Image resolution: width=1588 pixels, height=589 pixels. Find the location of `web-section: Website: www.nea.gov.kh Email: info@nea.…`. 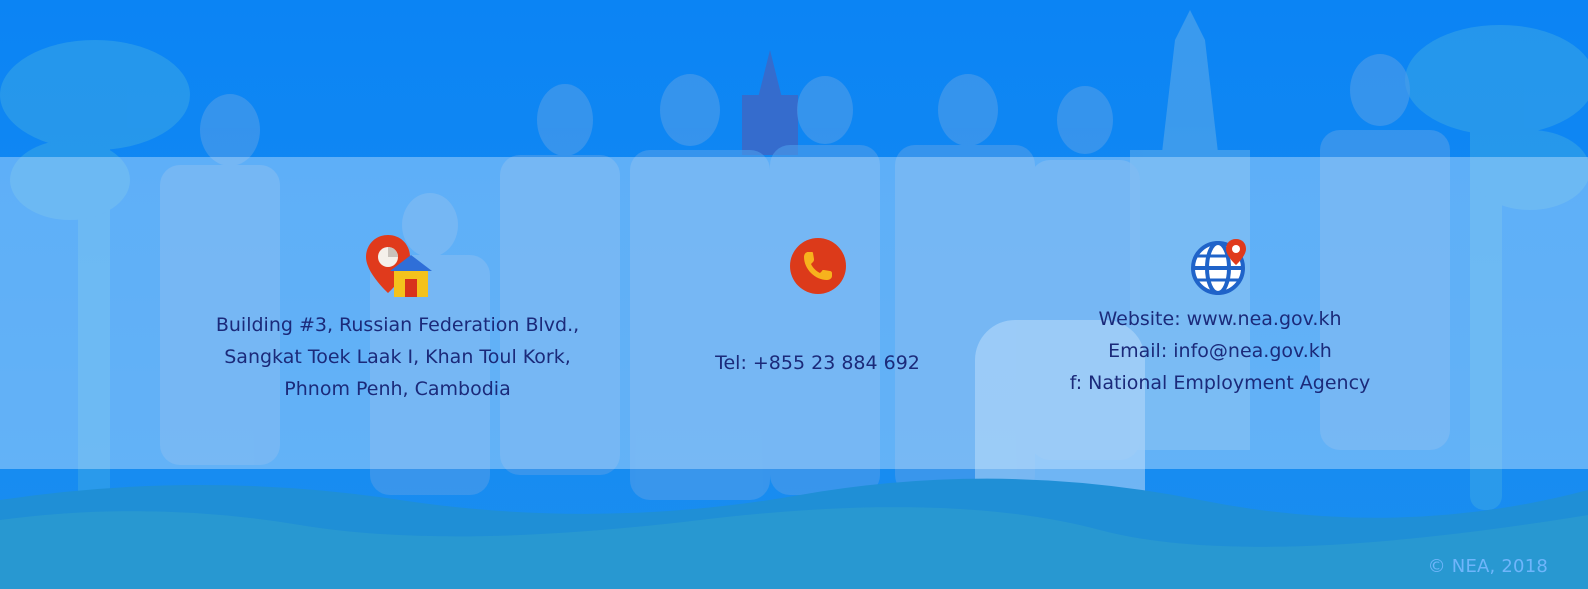

web-section: Website: www.nea.gov.kh Email: info@nea.… is located at coordinates (1220, 313).